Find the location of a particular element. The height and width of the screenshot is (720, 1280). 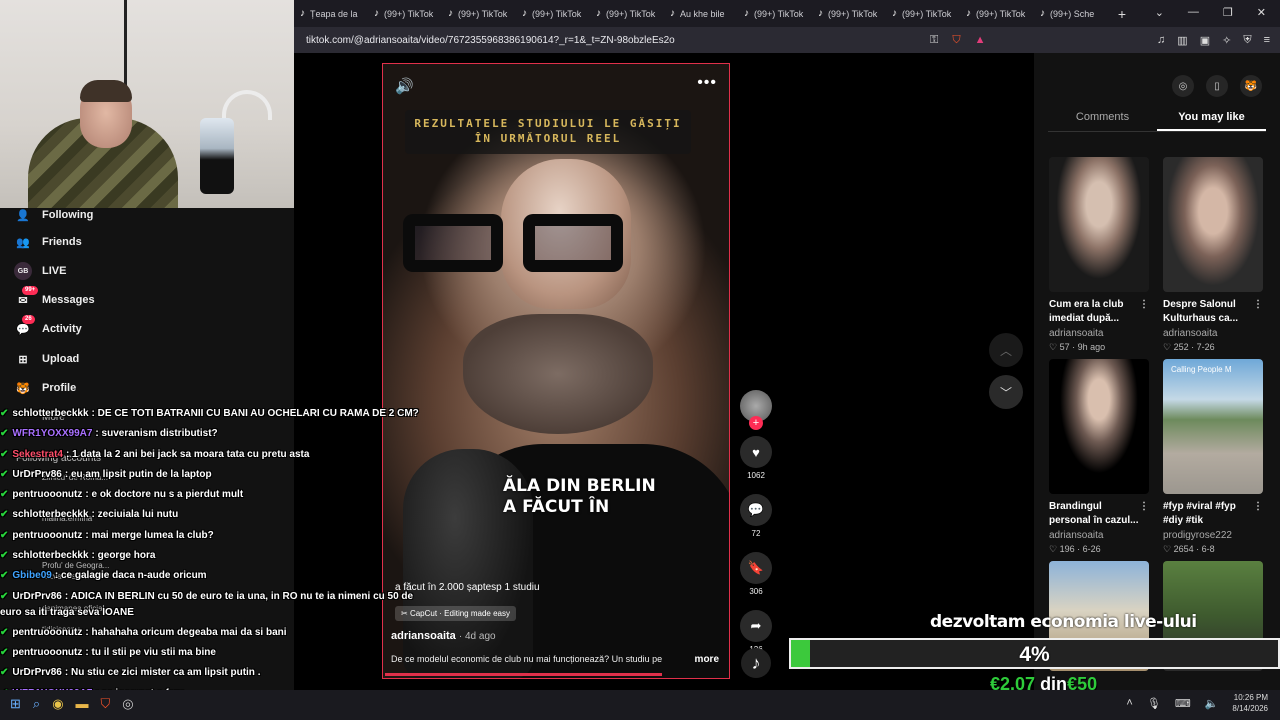

follow-plus-icon: + is located at coordinates (756, 423).